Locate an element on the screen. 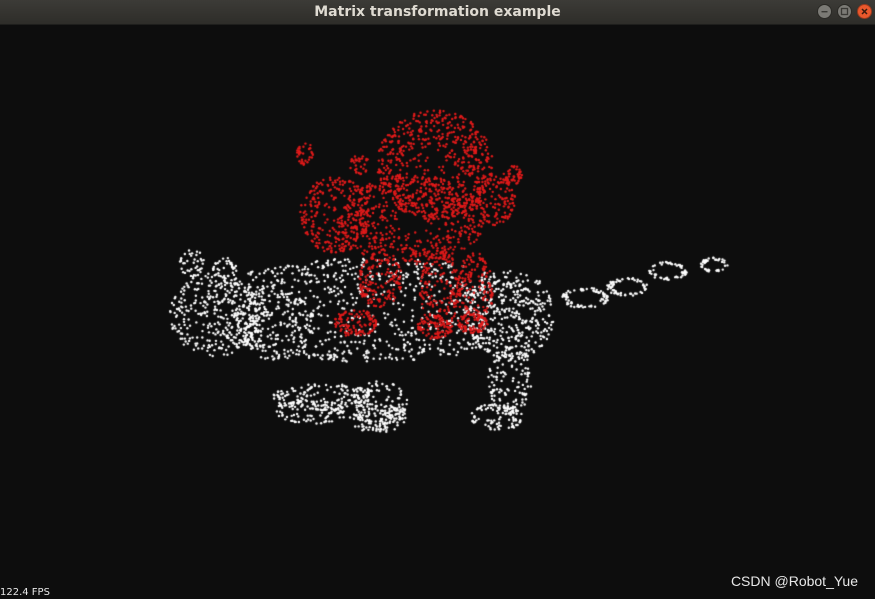 The width and height of the screenshot is (875, 599). minimize-button is located at coordinates (824, 11).